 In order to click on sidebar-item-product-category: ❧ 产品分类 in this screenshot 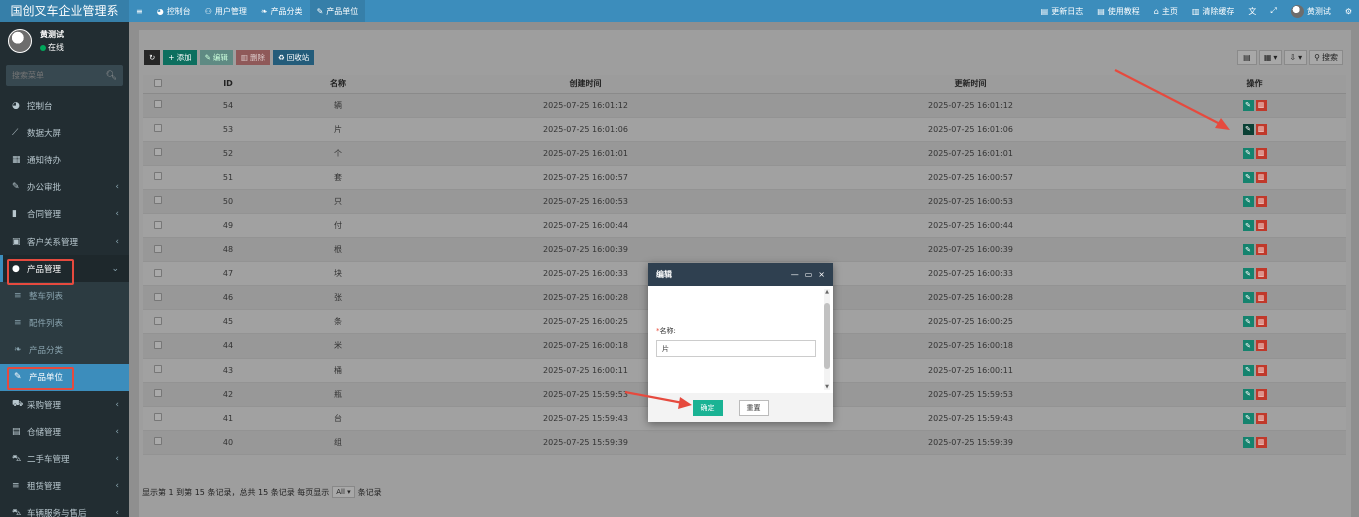, I will do `click(64, 350)`.